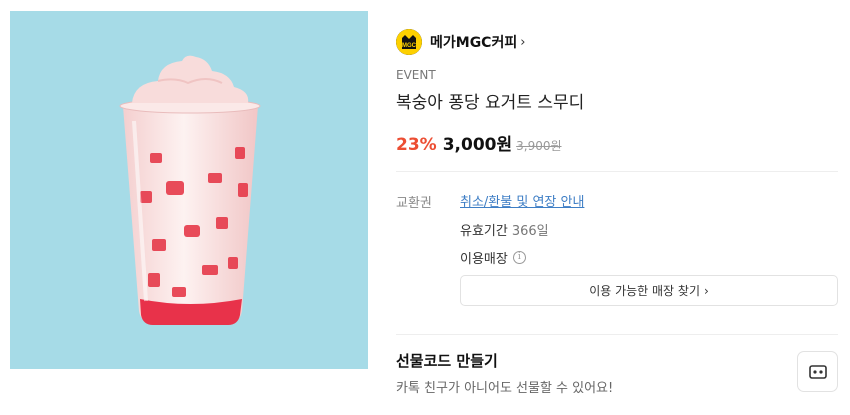 Image resolution: width=850 pixels, height=415 pixels. I want to click on stores-row: 이용매장 i, so click(493, 257).